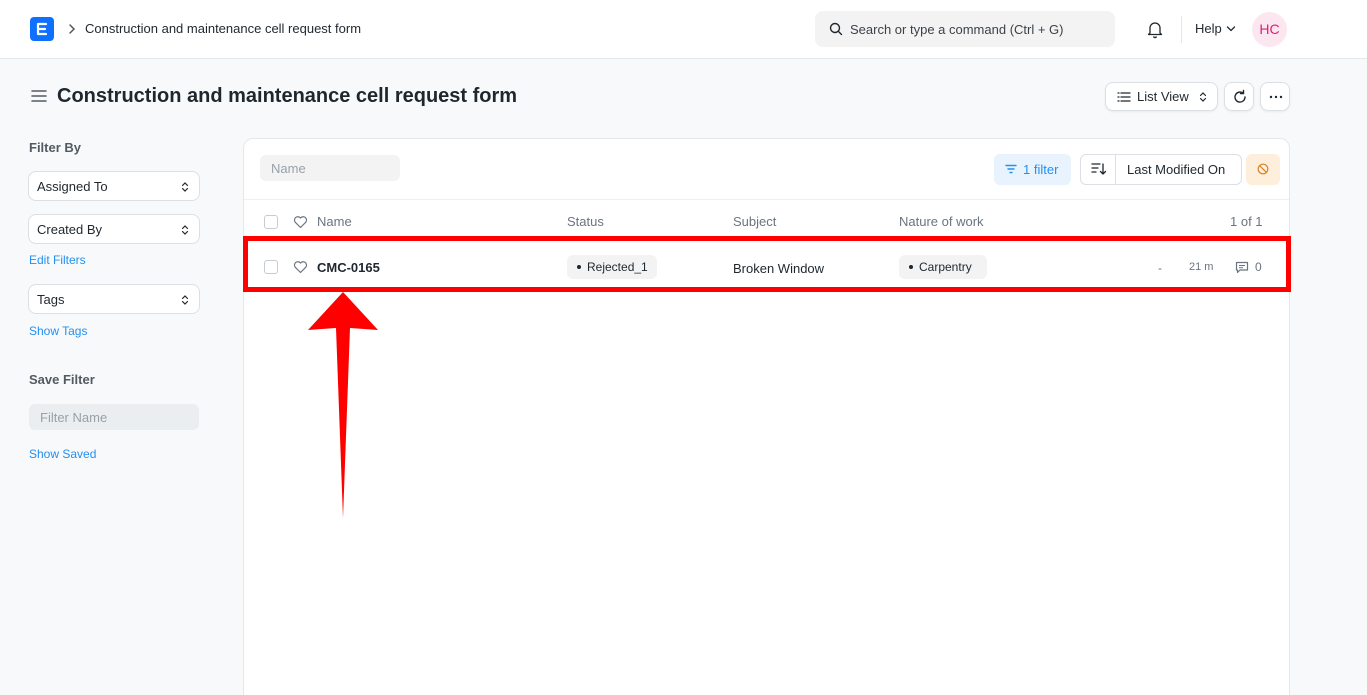 The height and width of the screenshot is (695, 1367). I want to click on more-icon, so click(1276, 97).